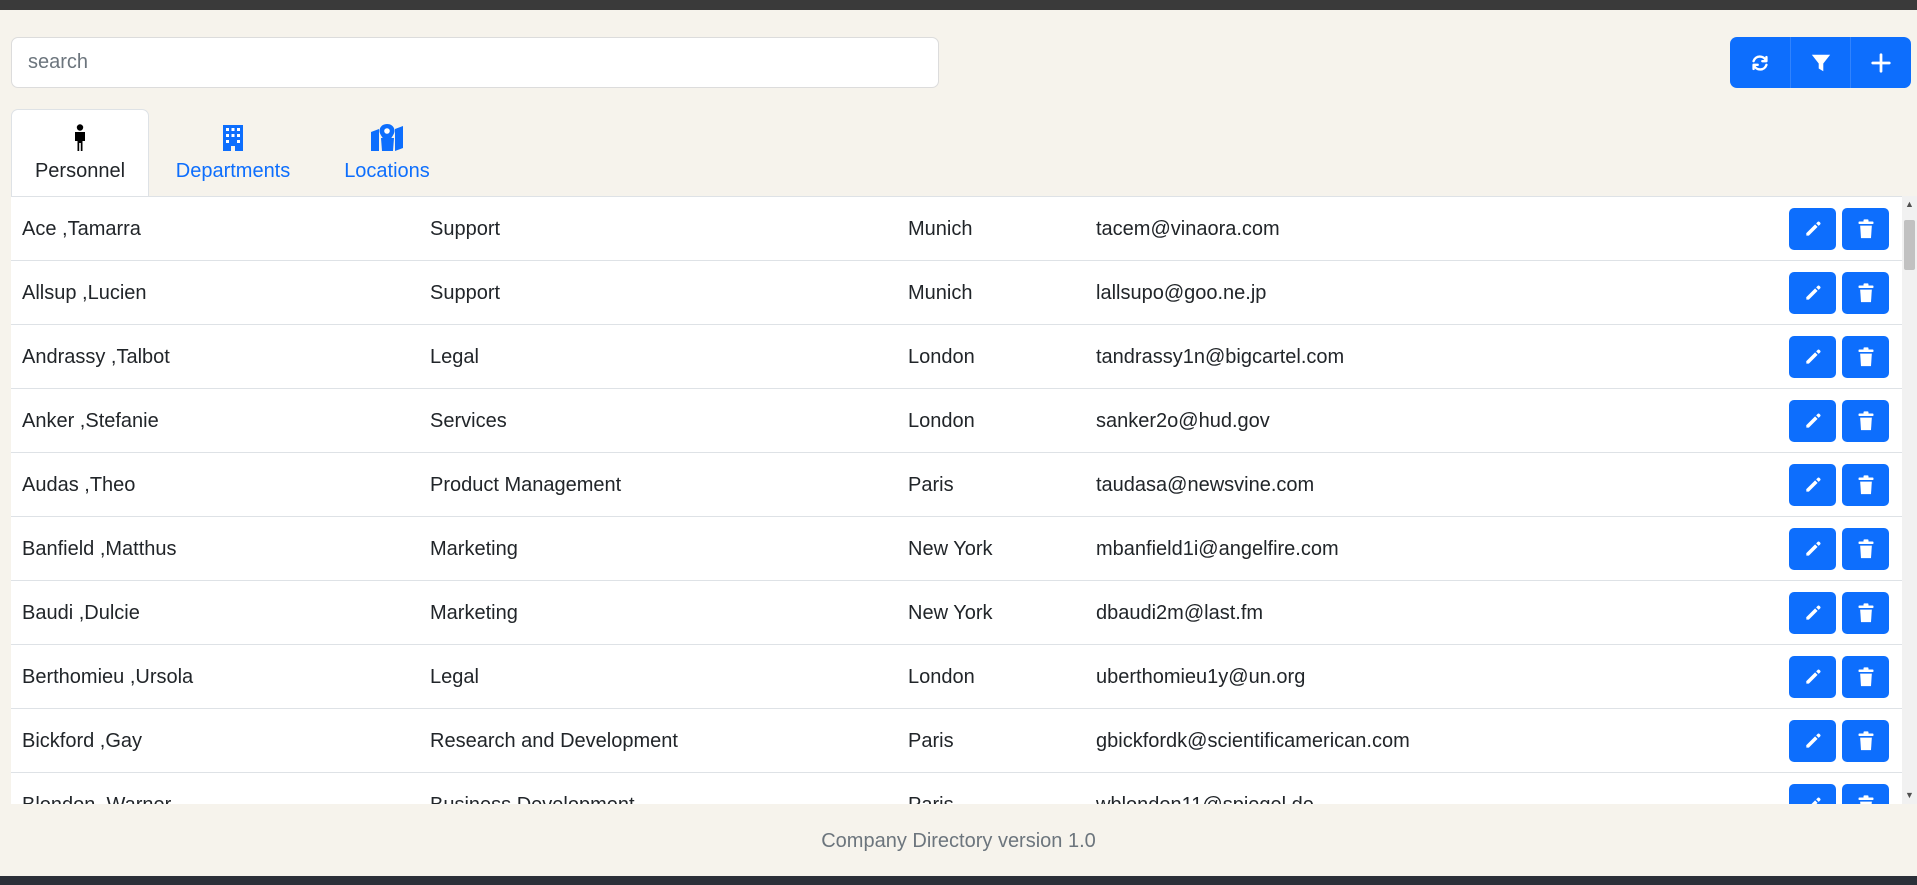 The image size is (1917, 885). I want to click on employee-name: Bickford ,Gay, so click(82, 741).